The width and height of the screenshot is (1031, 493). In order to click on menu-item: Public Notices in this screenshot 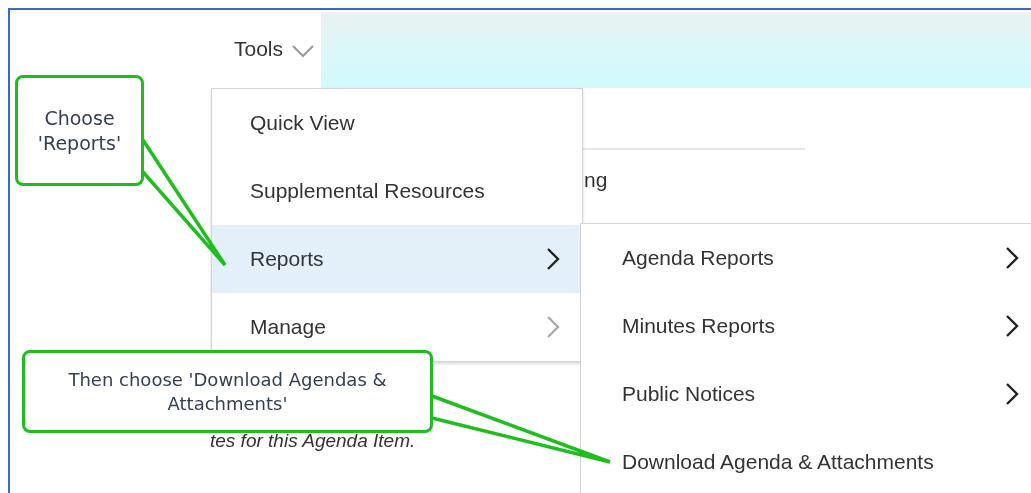, I will do `click(806, 394)`.